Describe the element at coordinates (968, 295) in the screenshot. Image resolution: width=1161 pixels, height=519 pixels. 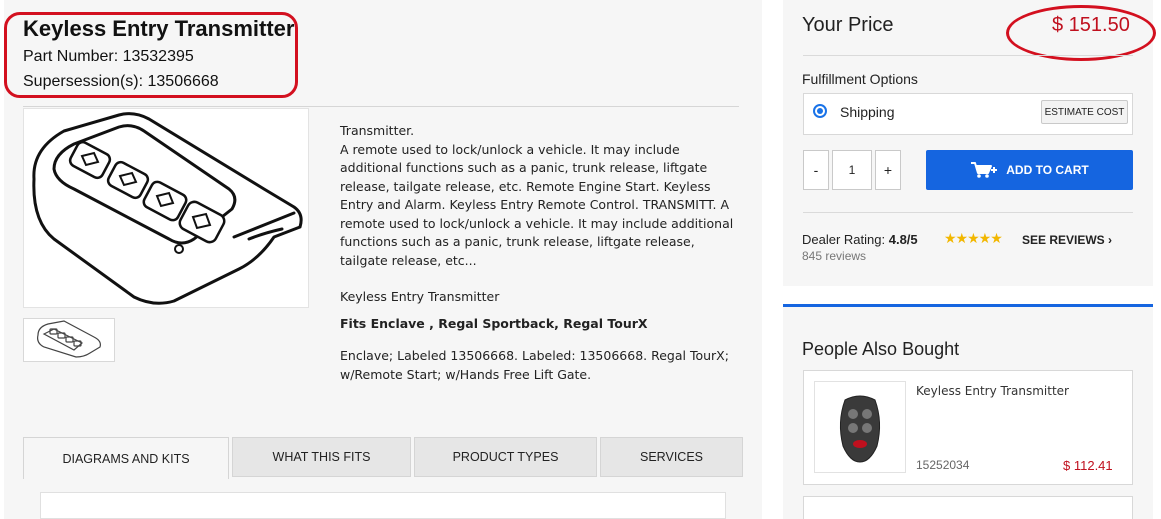
I see `section-gap` at that location.